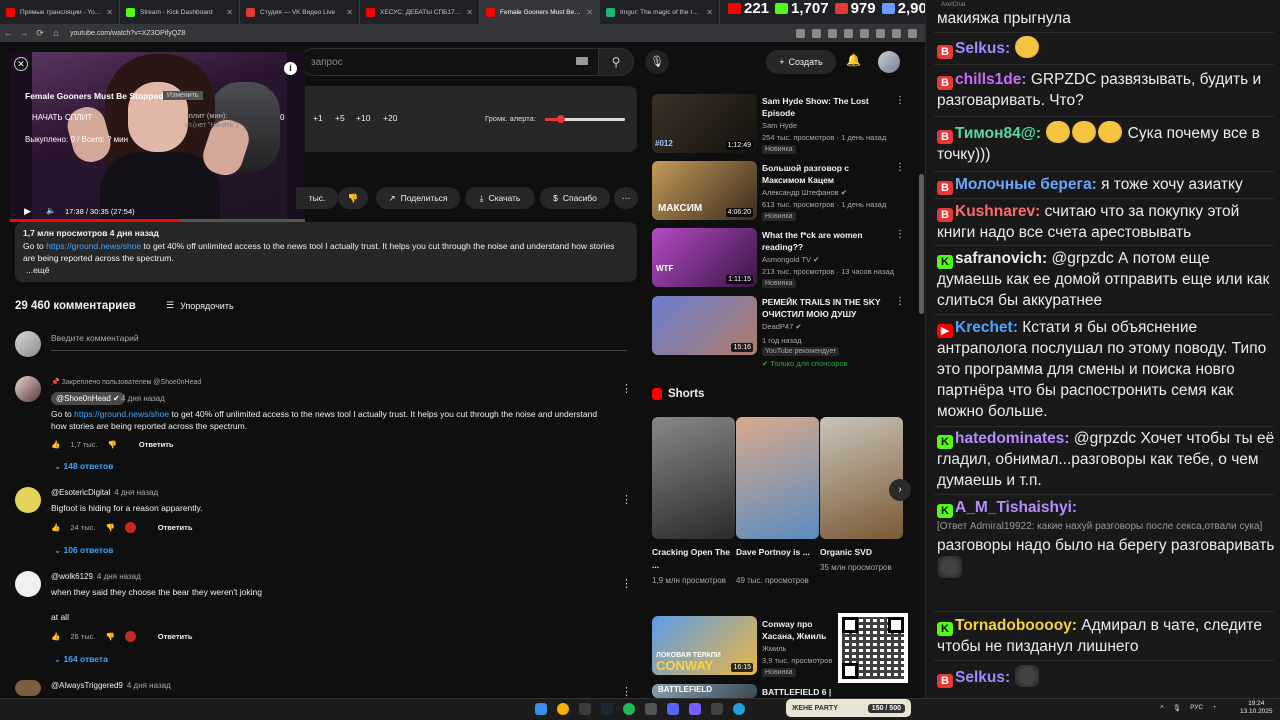 The width and height of the screenshot is (1280, 720). What do you see at coordinates (433, 33) in the screenshot?
I see `url-field: youtube.com/watch?v=XZ3OPifyQZ8` at bounding box center [433, 33].